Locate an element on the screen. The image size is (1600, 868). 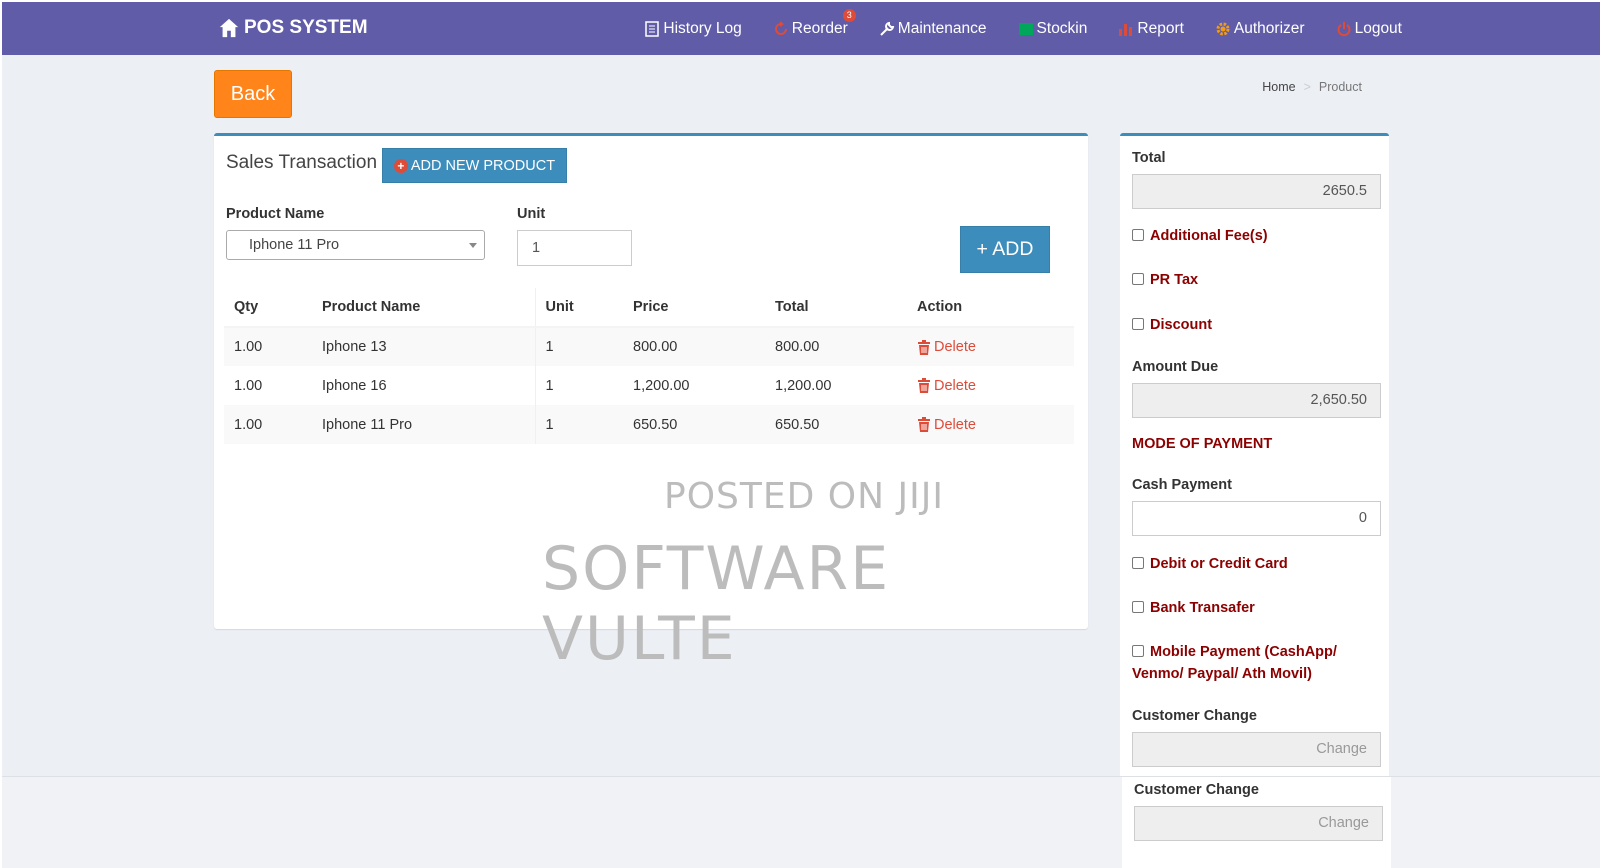
footer-change-placeholder: Change is located at coordinates (1343, 823).